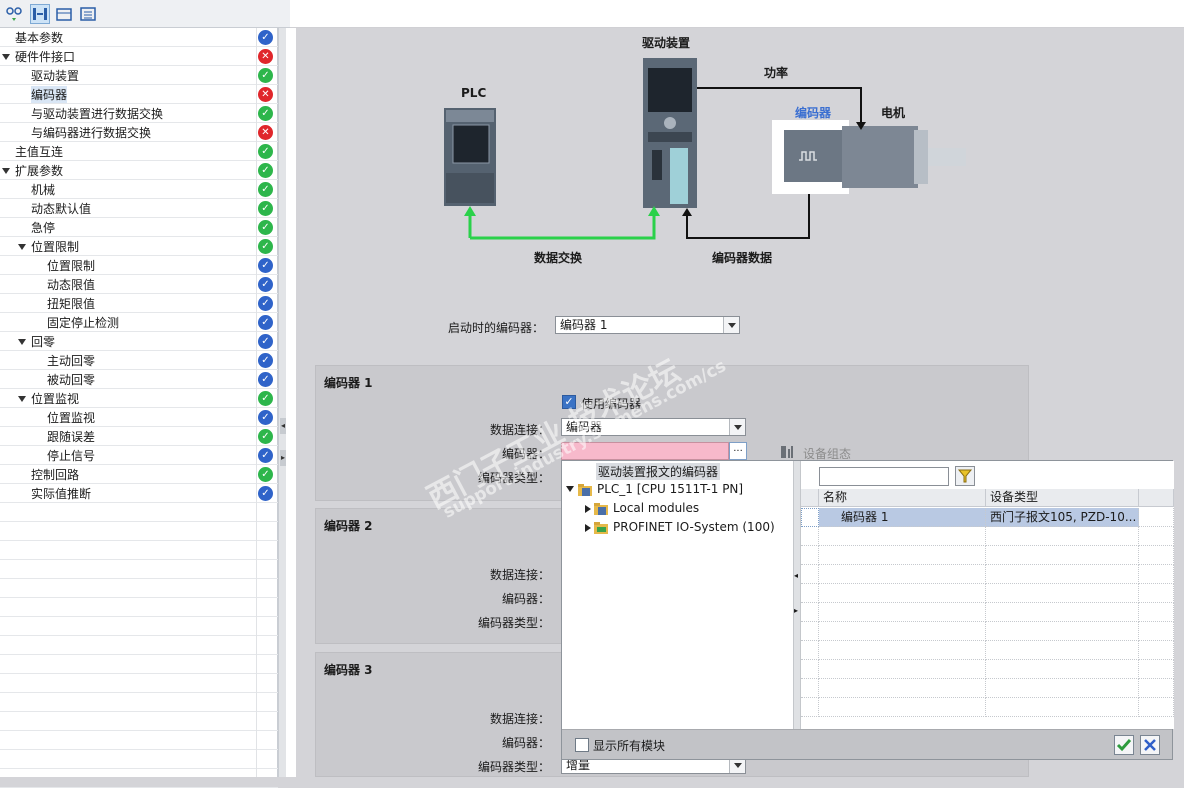 This screenshot has height=788, width=1184. I want to click on encoder1-title: 编码器 1, so click(348, 383).